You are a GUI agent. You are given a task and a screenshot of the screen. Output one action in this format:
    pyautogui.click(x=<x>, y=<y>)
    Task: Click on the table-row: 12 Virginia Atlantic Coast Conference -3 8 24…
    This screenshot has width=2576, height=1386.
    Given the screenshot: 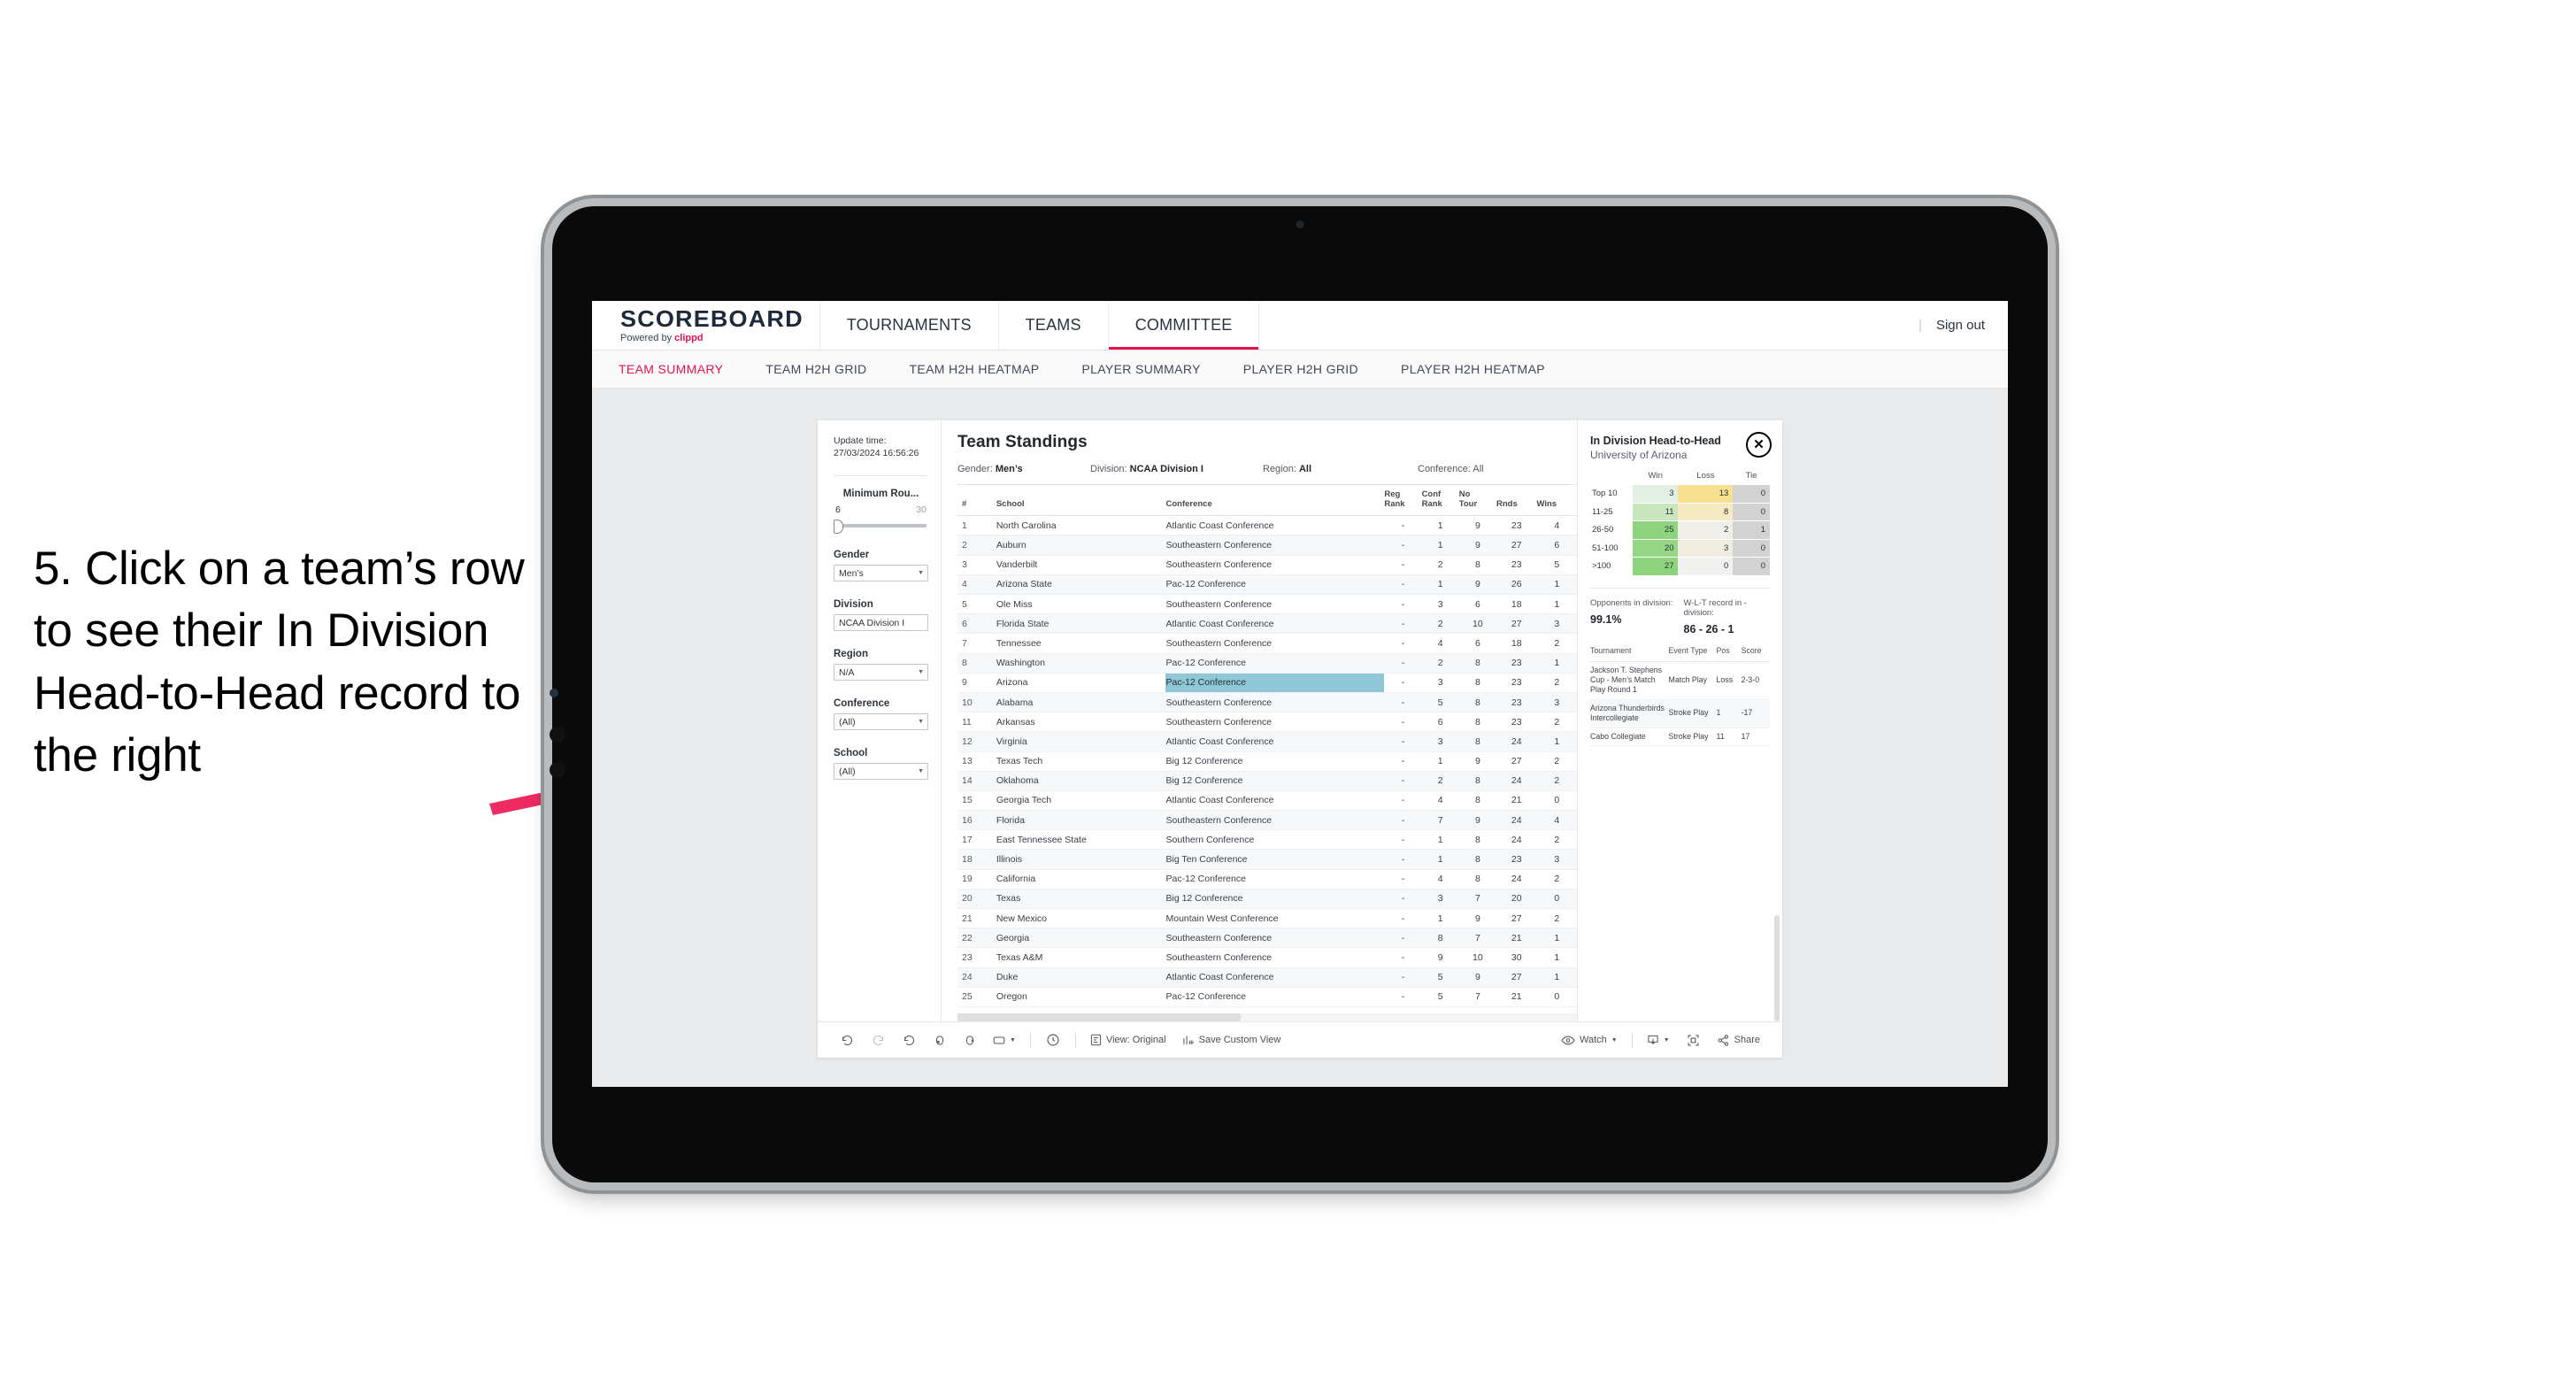 What is the action you would take?
    pyautogui.click(x=1267, y=741)
    